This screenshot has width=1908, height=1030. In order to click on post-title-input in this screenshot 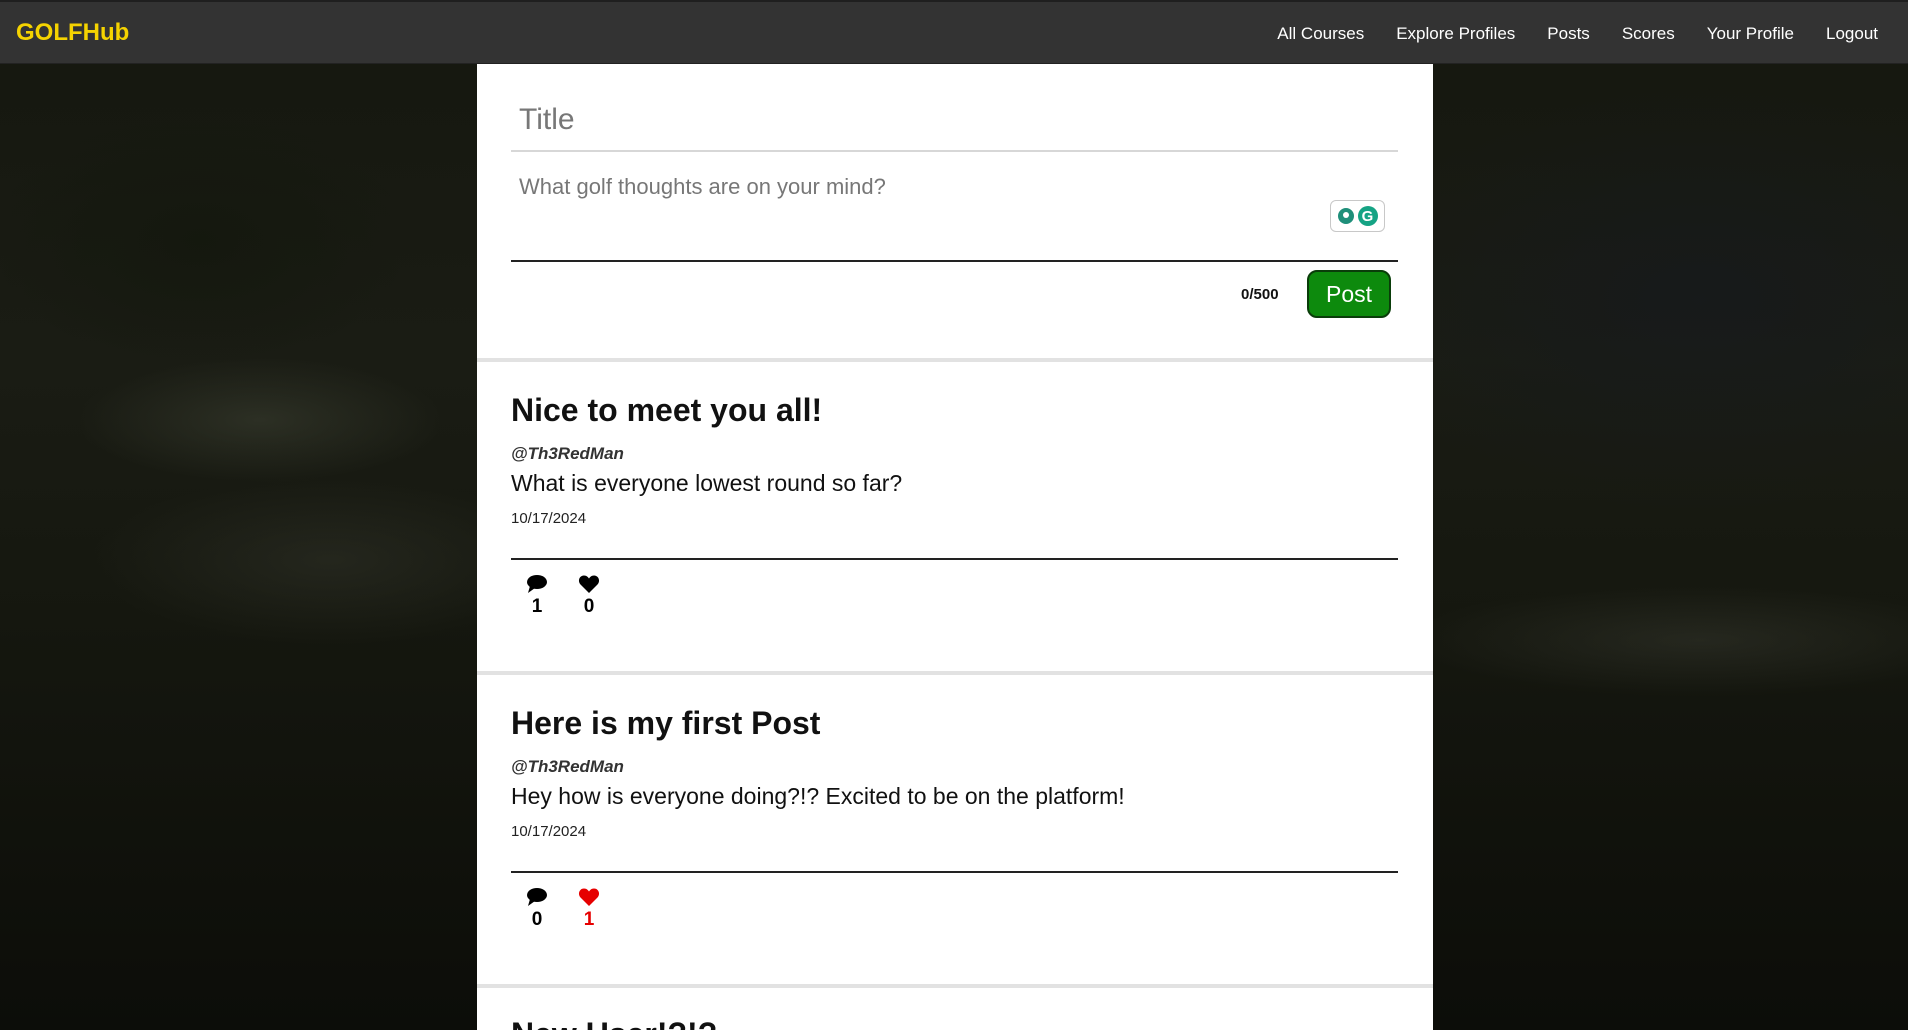, I will do `click(954, 121)`.